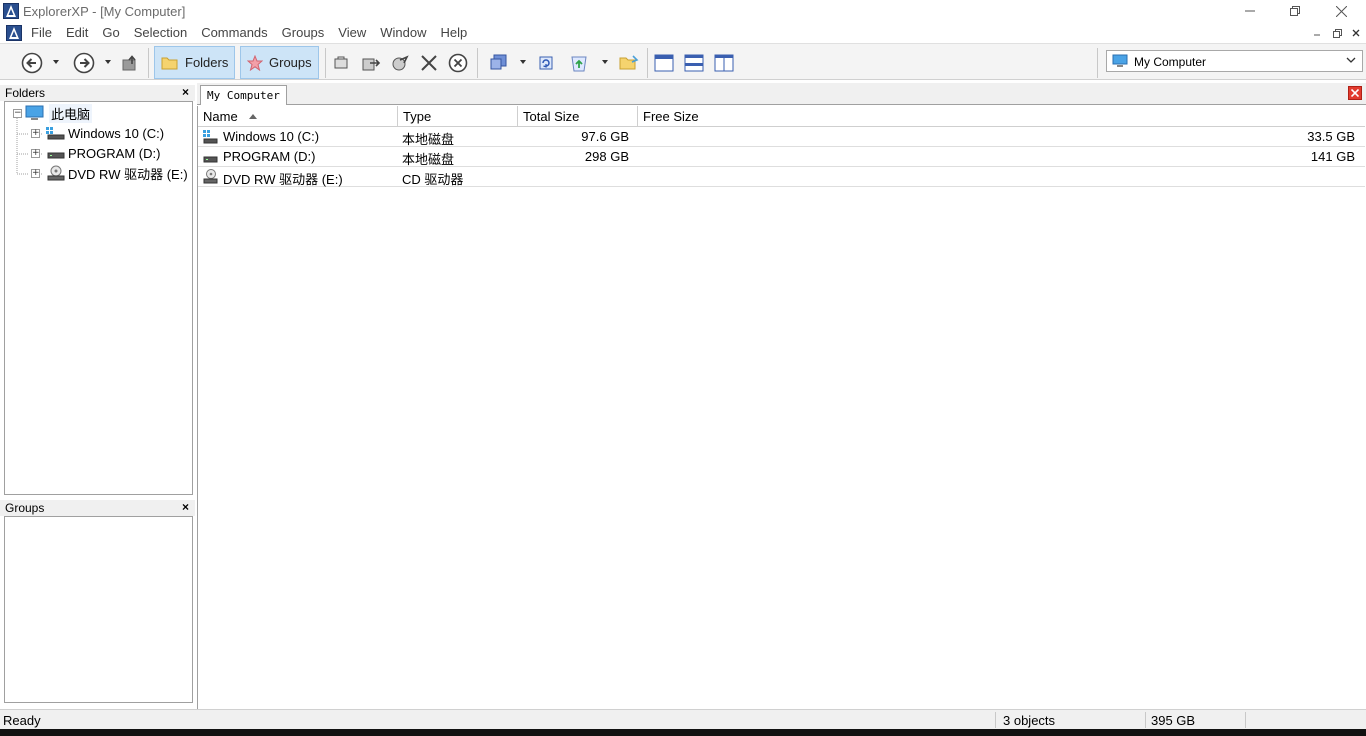 The image size is (1366, 736). I want to click on send-to-button, so click(400, 63).